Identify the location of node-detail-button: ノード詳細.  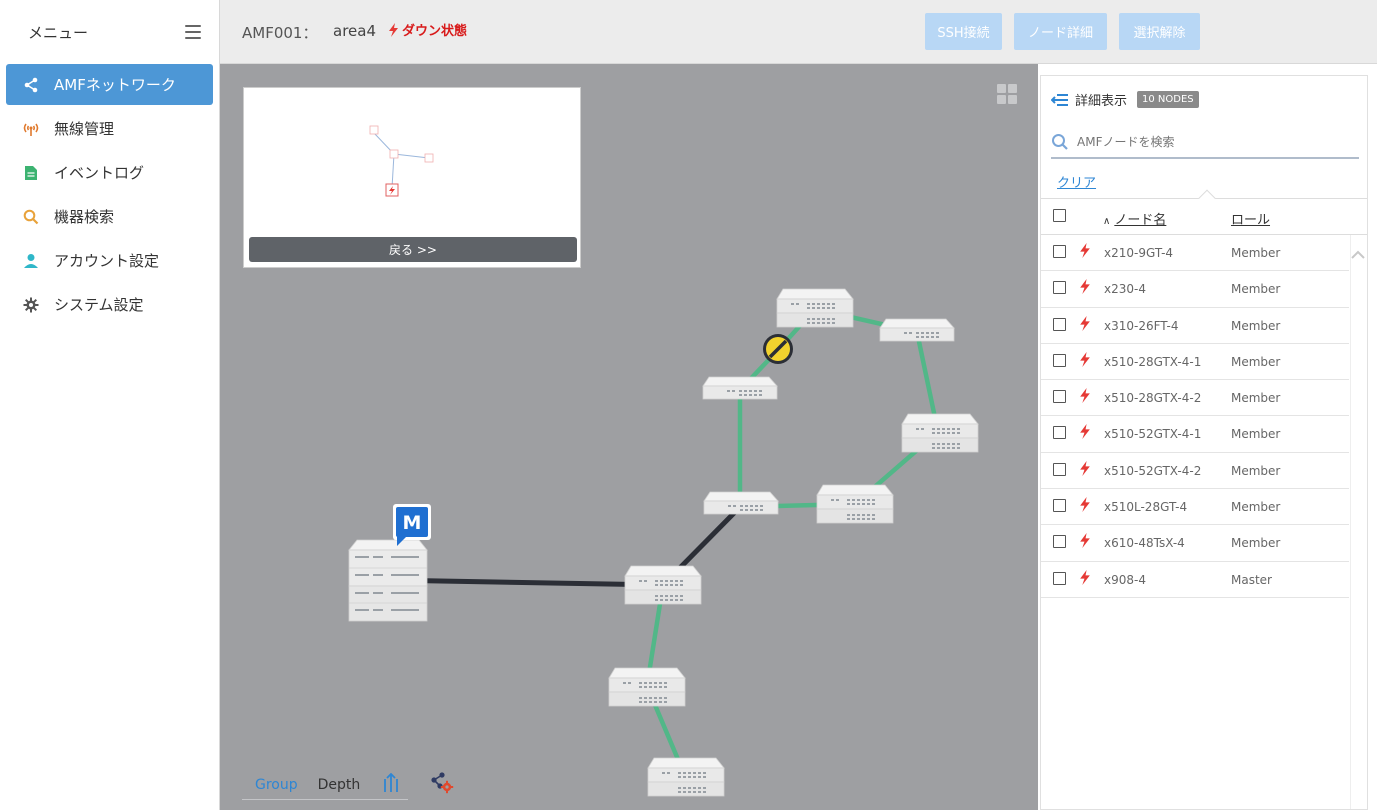
(1060, 31).